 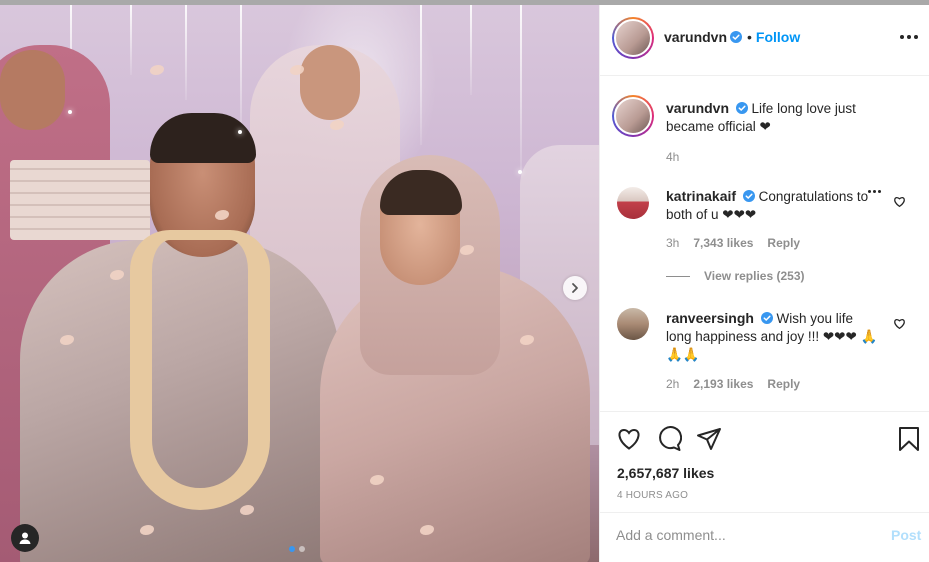 I want to click on author-avatar, so click(x=633, y=38).